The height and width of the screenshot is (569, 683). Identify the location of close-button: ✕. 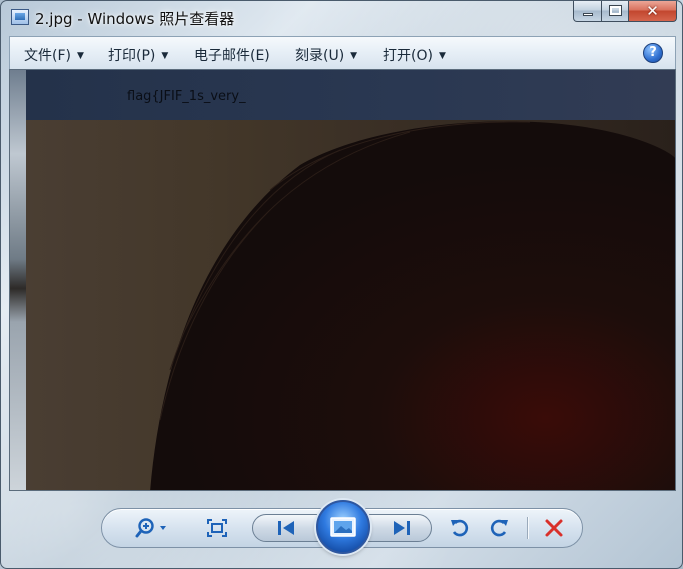
(653, 11).